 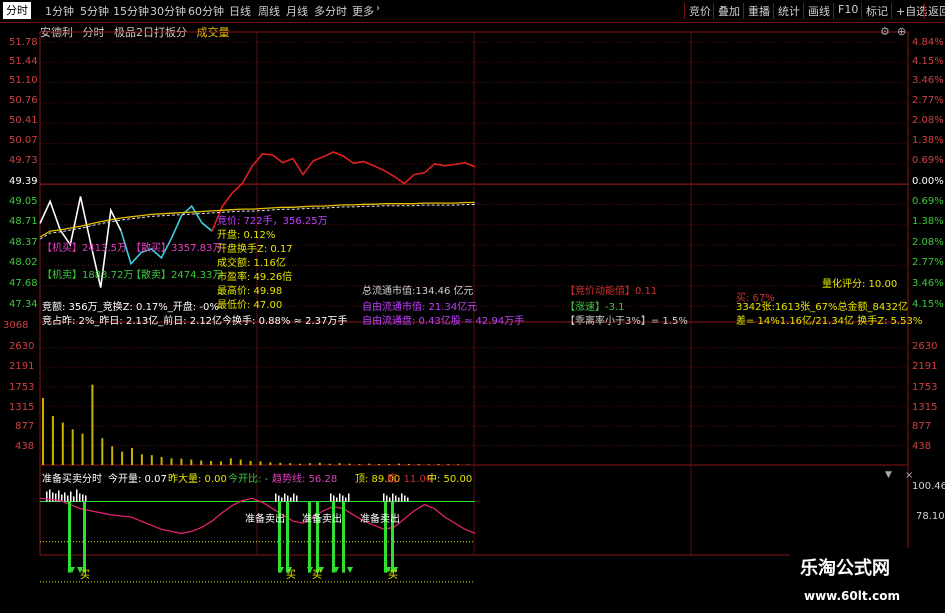 What do you see at coordinates (877, 11) in the screenshot?
I see `mark-button: 标记` at bounding box center [877, 11].